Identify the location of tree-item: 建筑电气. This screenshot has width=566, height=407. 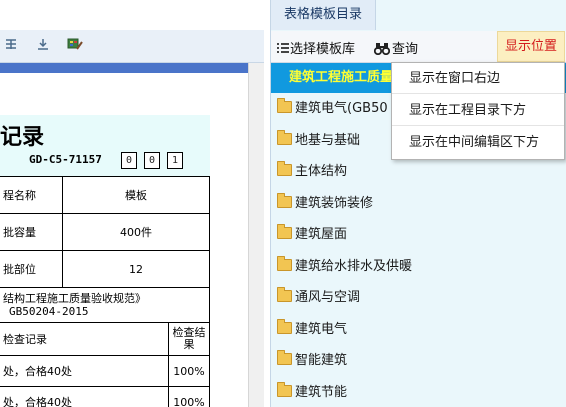
(312, 330).